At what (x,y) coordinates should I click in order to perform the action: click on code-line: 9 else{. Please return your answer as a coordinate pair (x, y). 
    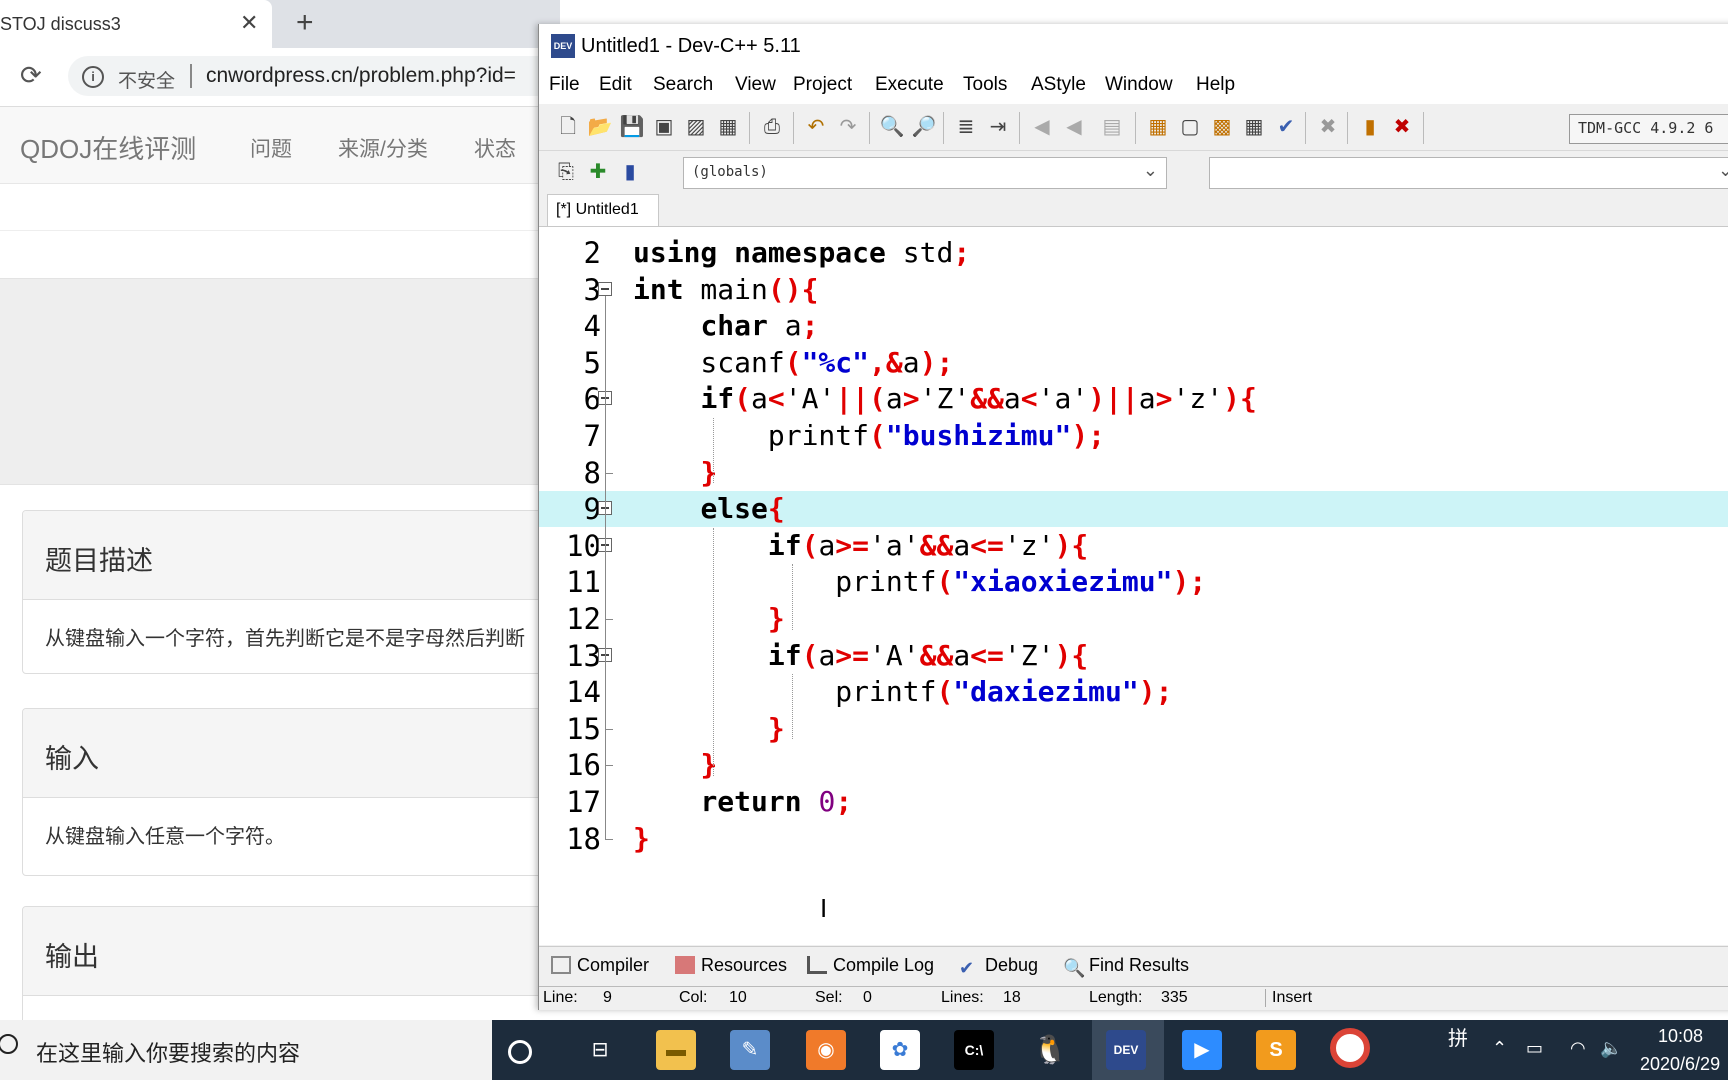
    Looking at the image, I should click on (1133, 509).